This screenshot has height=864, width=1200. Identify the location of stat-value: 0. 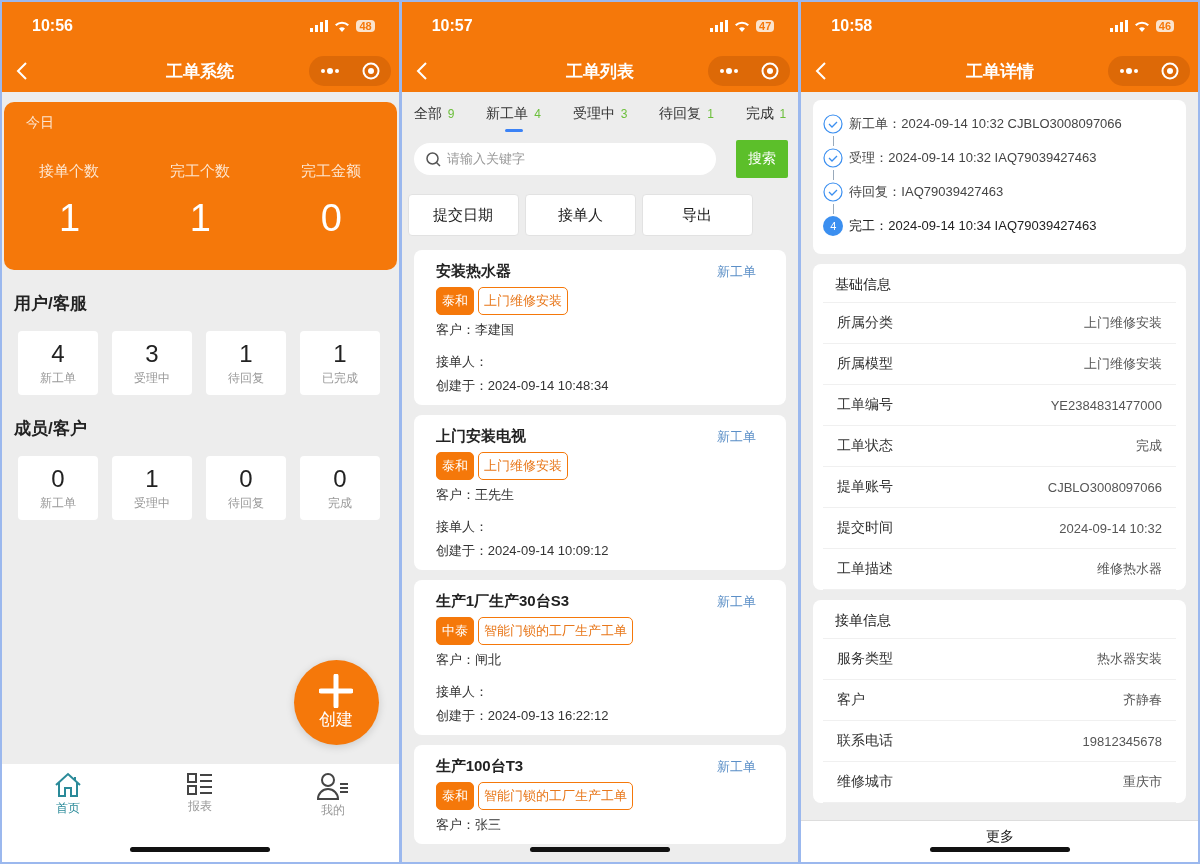
(331, 218).